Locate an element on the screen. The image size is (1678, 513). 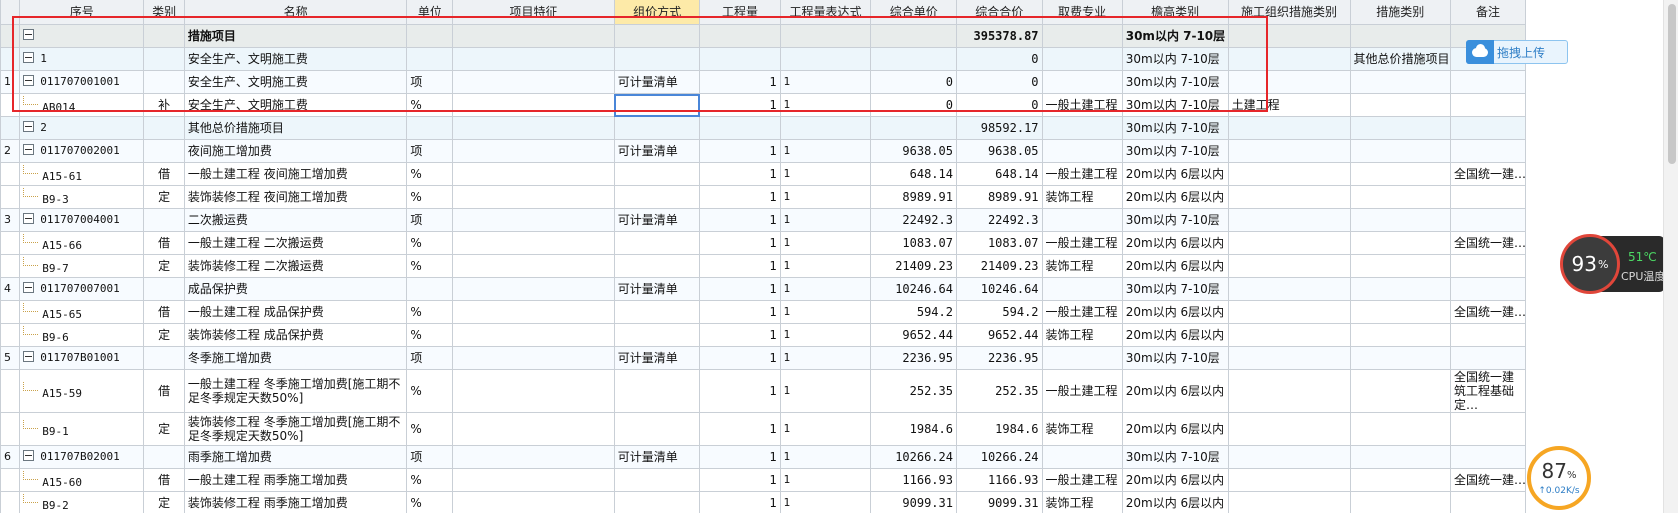
code-cell: A15-59 is located at coordinates (82, 391).